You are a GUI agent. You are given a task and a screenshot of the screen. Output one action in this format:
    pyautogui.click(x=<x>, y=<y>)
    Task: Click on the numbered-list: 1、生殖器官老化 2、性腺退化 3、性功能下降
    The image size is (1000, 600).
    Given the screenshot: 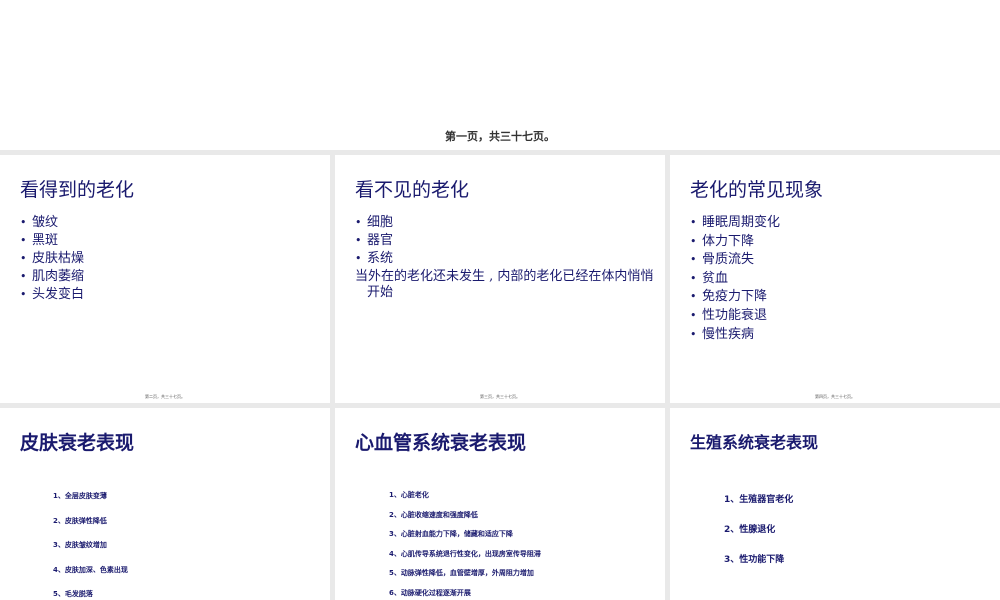 What is the action you would take?
    pyautogui.click(x=758, y=539)
    